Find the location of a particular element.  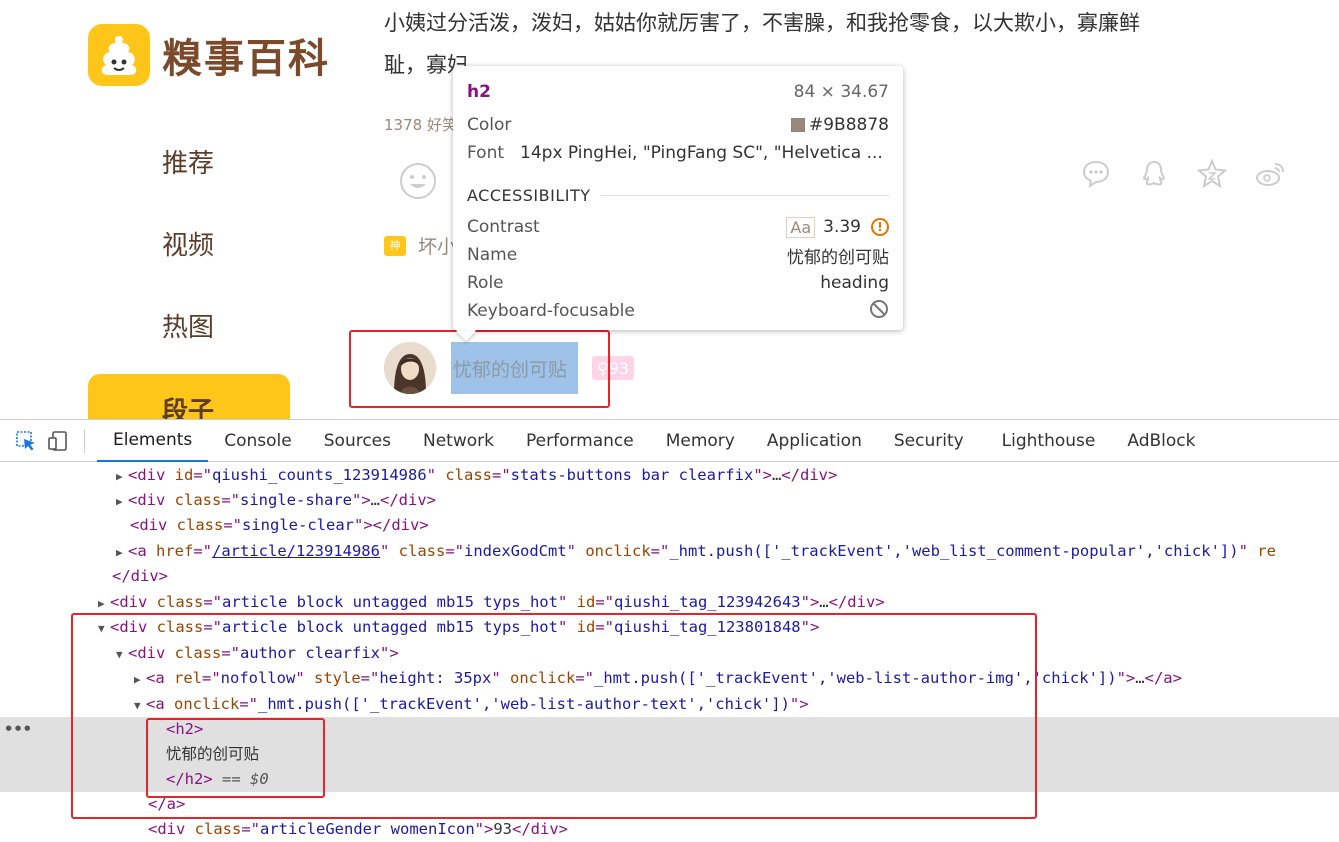

tab-application: Application is located at coordinates (814, 441).